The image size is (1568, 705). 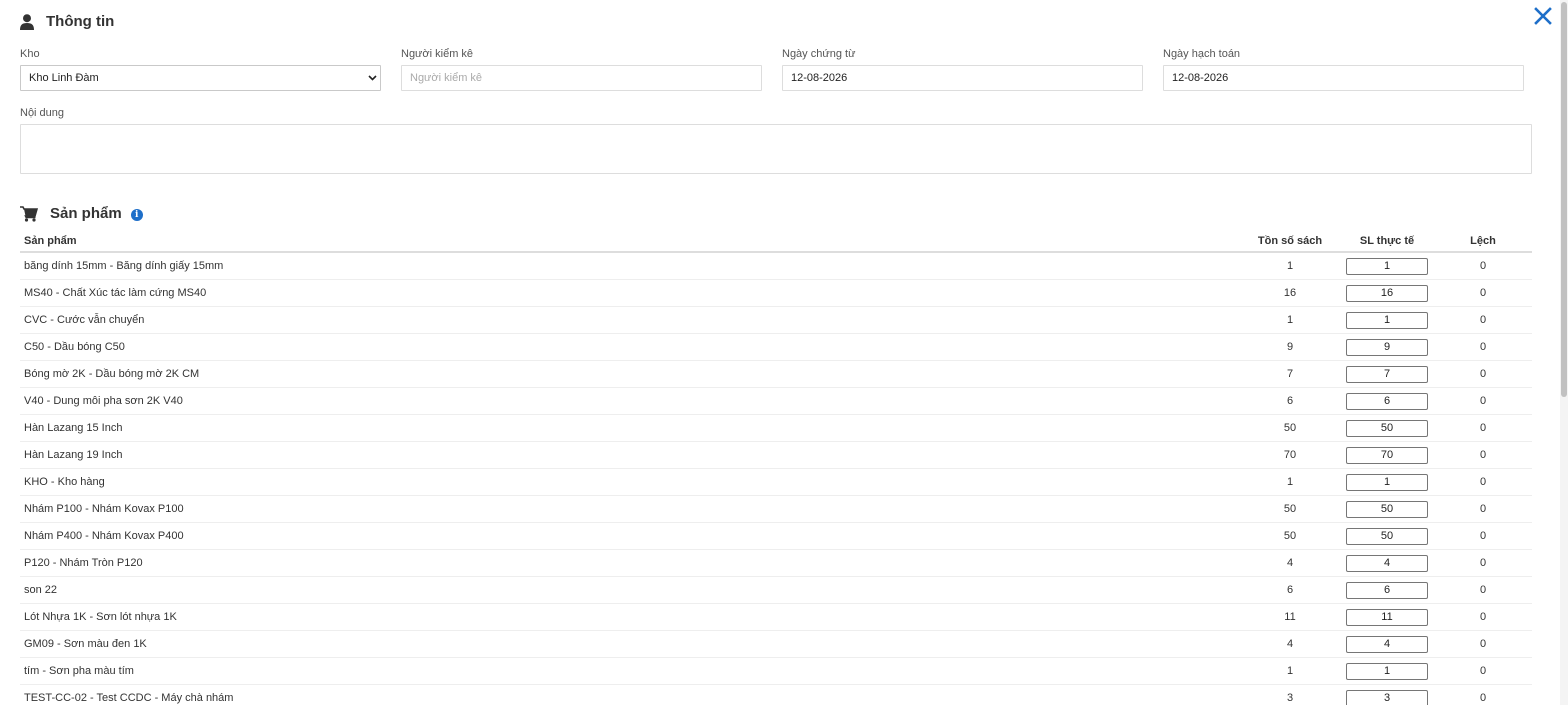 I want to click on column-header-product: Sản phẩm, so click(x=50, y=241).